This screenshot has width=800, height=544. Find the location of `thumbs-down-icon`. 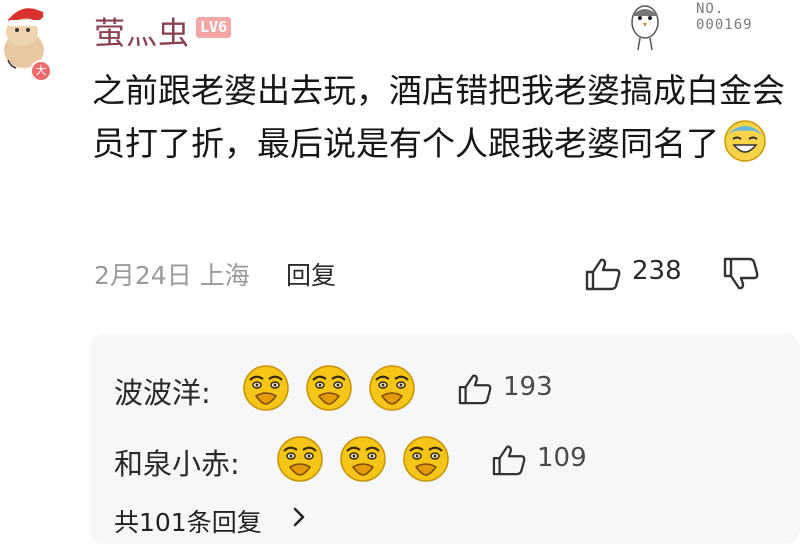

thumbs-down-icon is located at coordinates (741, 274).